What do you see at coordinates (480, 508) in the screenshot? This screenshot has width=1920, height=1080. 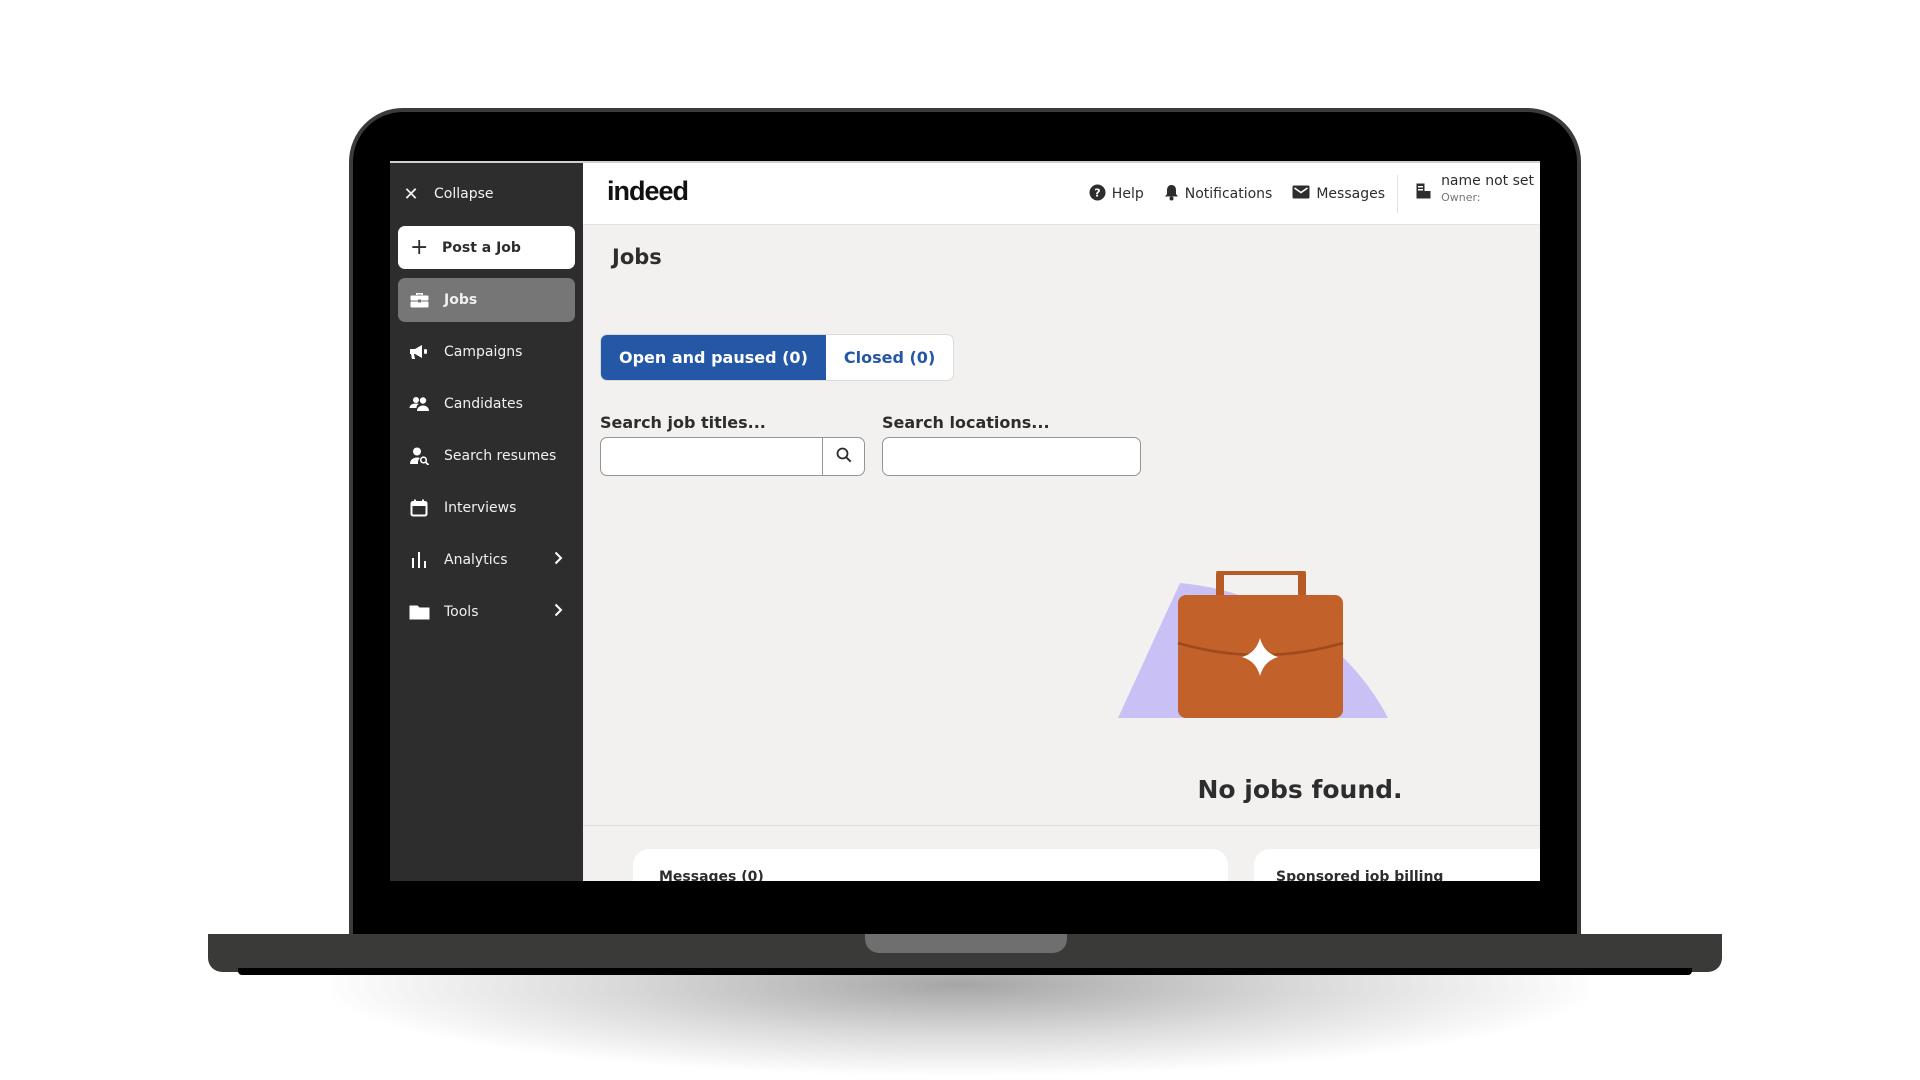 I see `sidebar-item-label: Interviews` at bounding box center [480, 508].